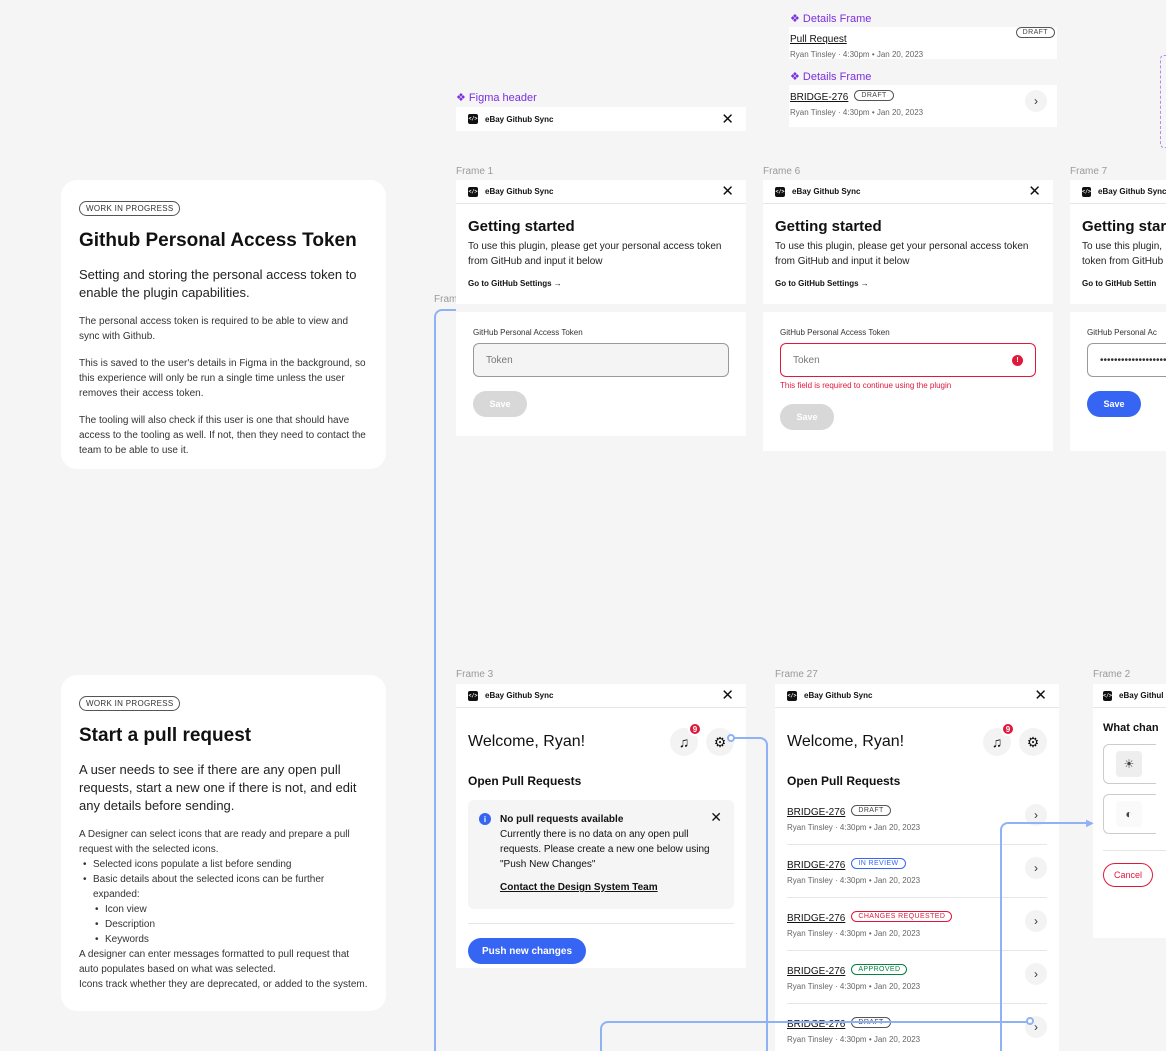  What do you see at coordinates (1090, 823) in the screenshot?
I see `arrow-head-icon: ▶` at bounding box center [1090, 823].